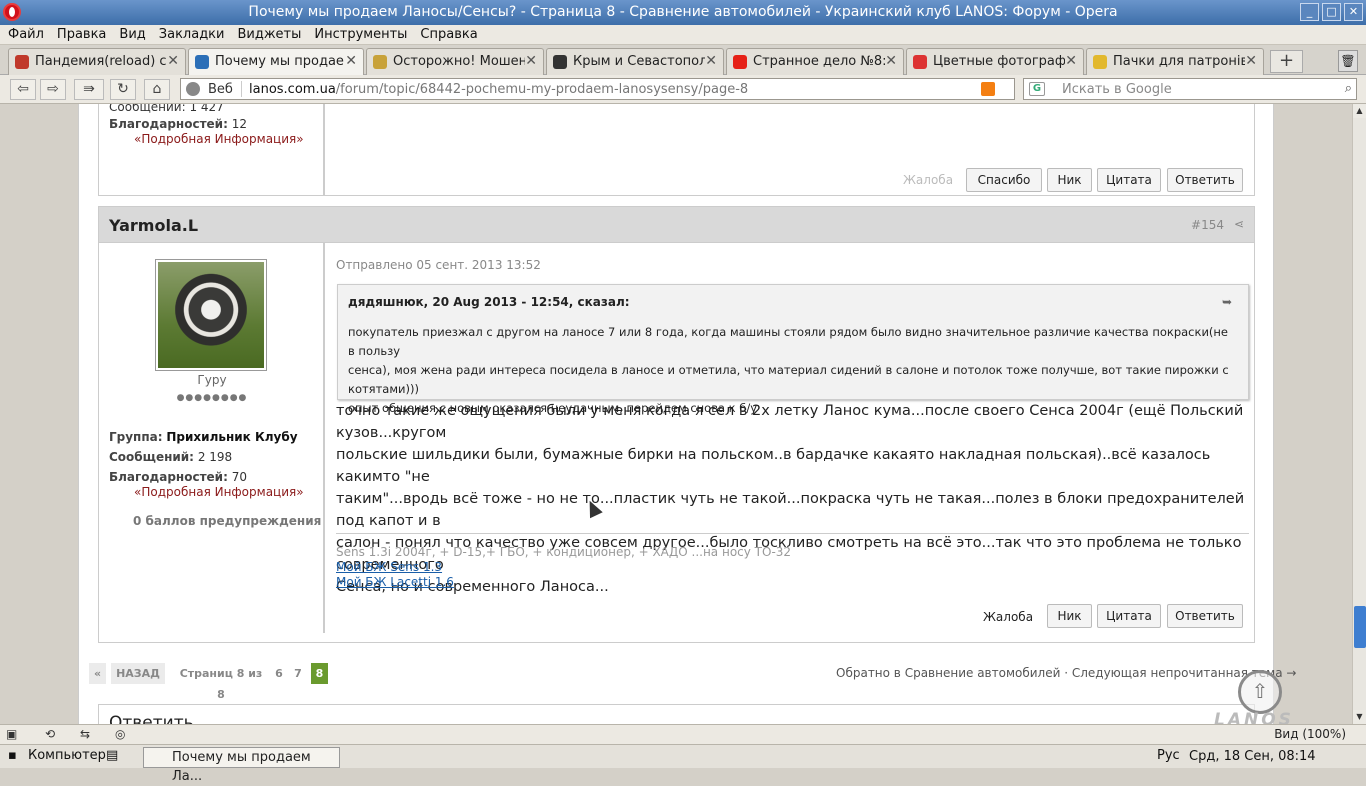  Describe the element at coordinates (1207, 225) in the screenshot. I see `post-number: #154` at that location.